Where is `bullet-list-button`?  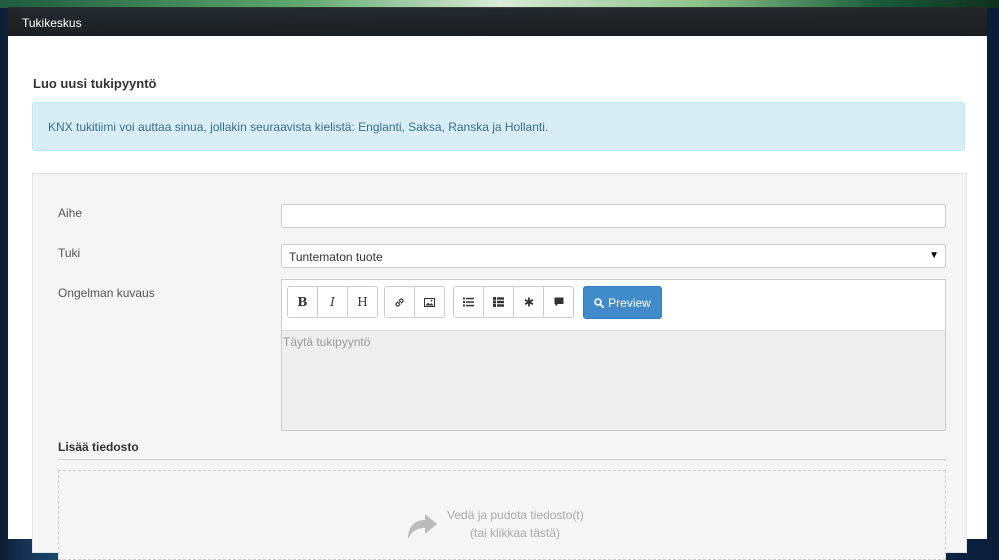
bullet-list-button is located at coordinates (468, 302).